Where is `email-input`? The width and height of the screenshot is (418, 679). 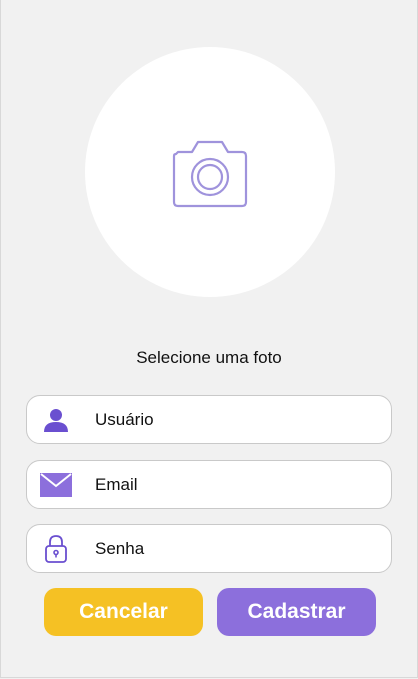
email-input is located at coordinates (235, 484).